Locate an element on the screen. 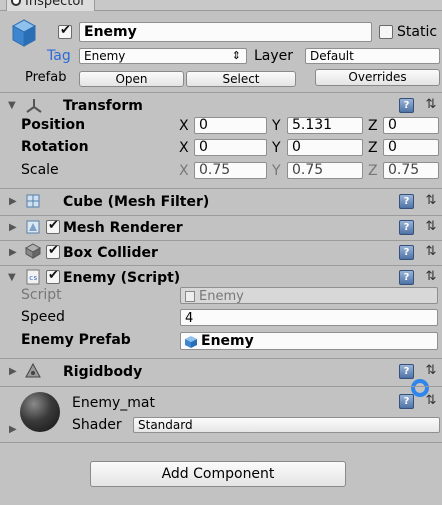 This screenshot has height=505, width=442. position-y-field: 5.131 is located at coordinates (325, 125).